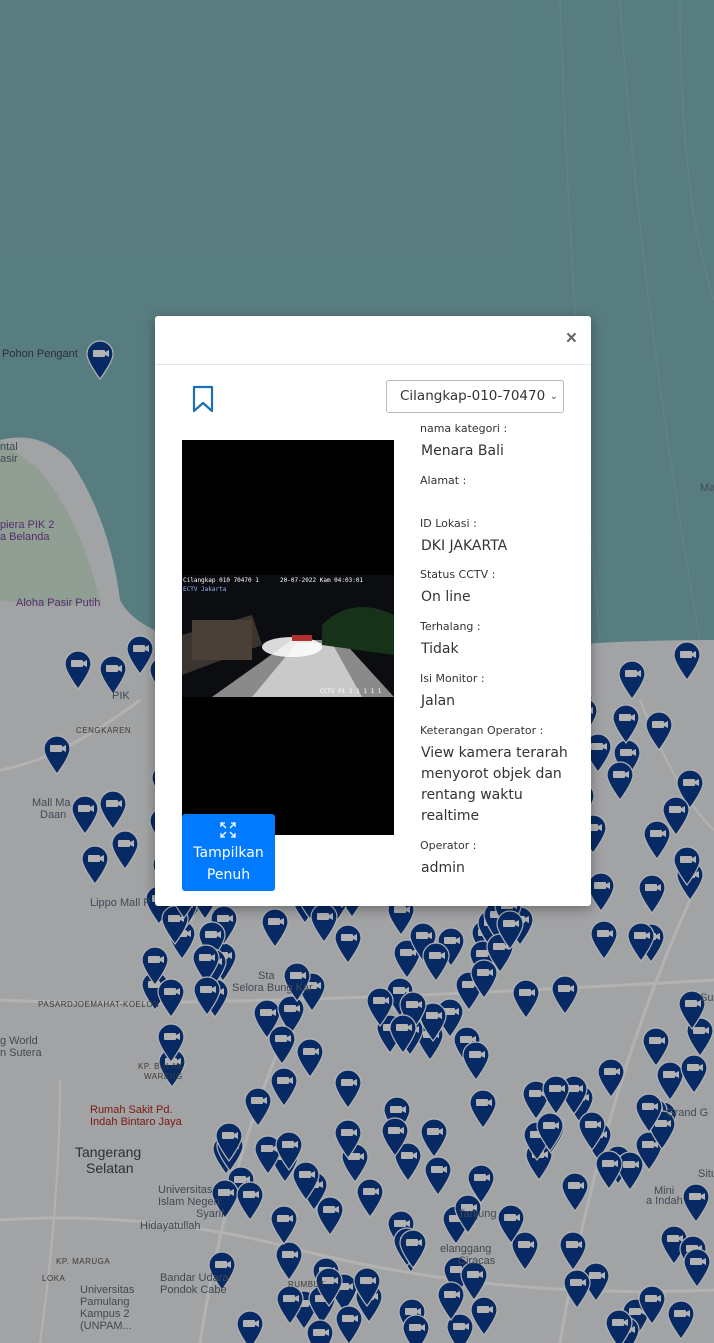  I want to click on info-field-label: nama kategori :, so click(464, 428).